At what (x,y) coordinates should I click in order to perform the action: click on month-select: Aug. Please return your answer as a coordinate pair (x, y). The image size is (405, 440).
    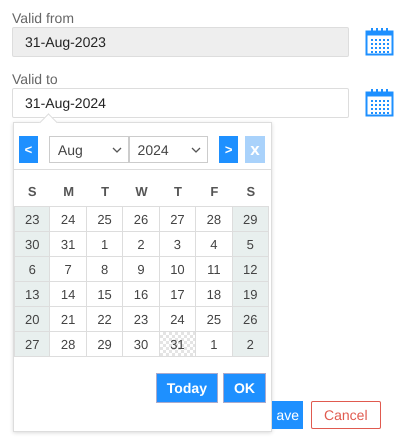
    Looking at the image, I should click on (88, 149).